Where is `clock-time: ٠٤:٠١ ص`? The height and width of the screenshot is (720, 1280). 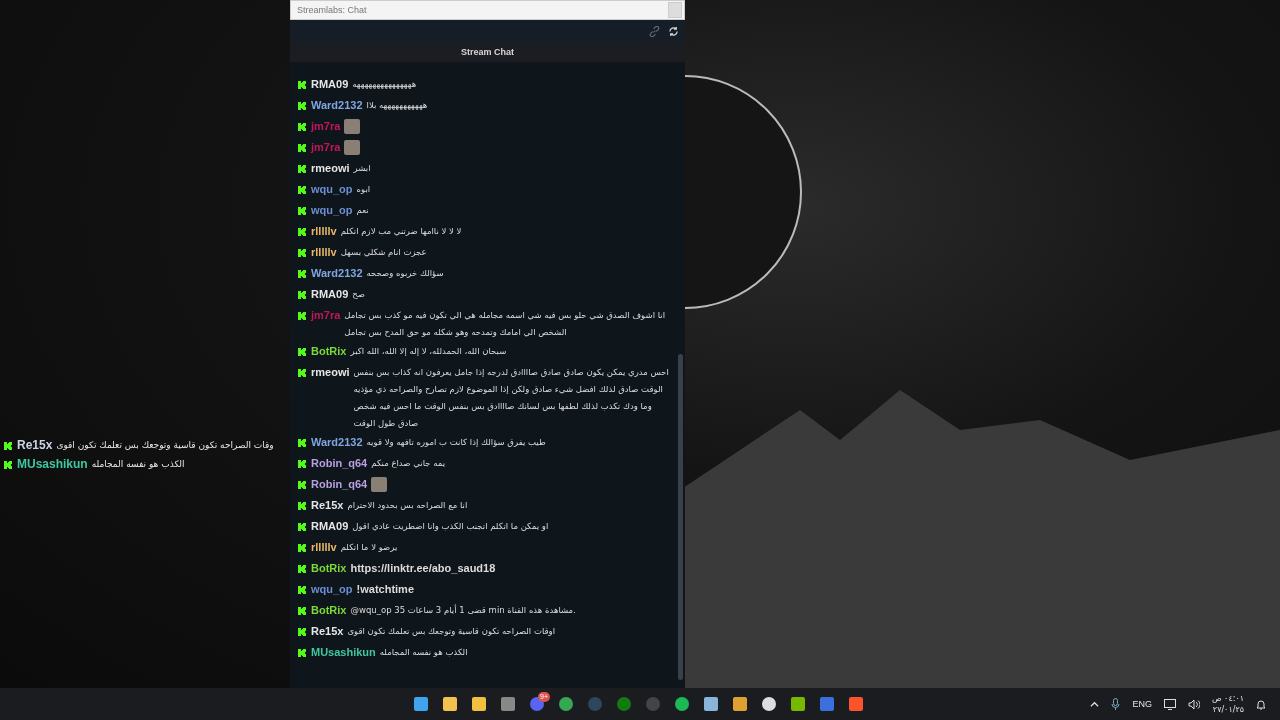
clock-time: ٠٤:٠١ ص is located at coordinates (1227, 698).